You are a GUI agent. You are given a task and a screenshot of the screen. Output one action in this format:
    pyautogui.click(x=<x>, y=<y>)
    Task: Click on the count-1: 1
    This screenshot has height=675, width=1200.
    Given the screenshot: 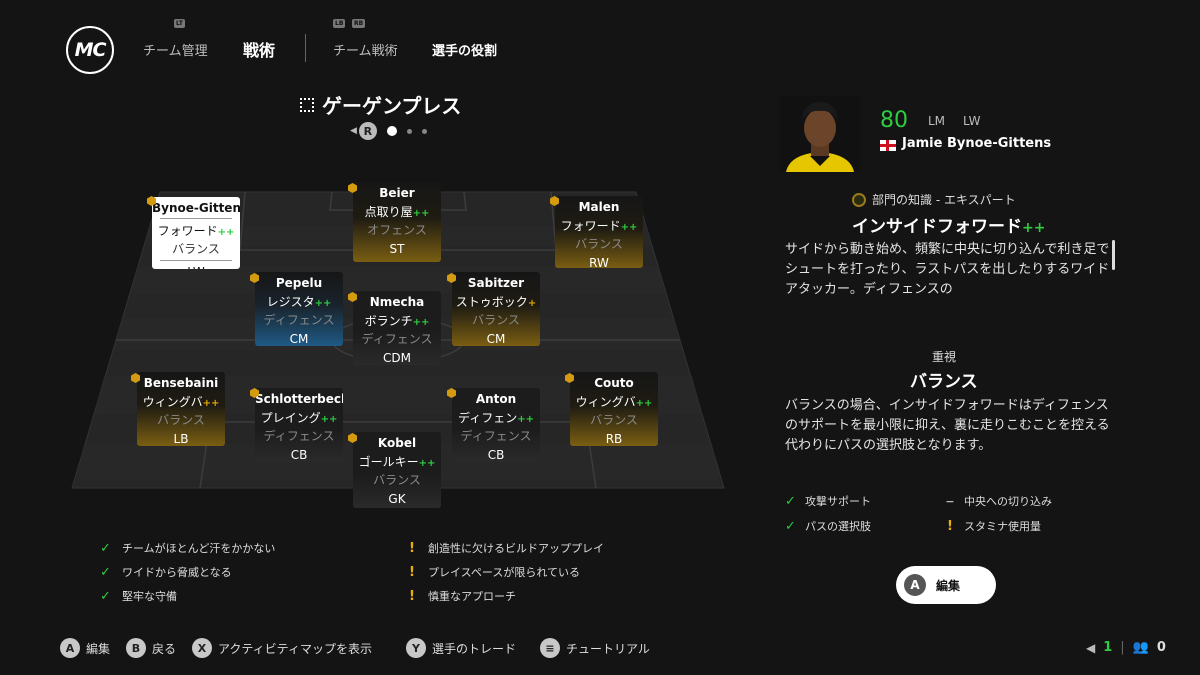 What is the action you would take?
    pyautogui.click(x=1108, y=647)
    